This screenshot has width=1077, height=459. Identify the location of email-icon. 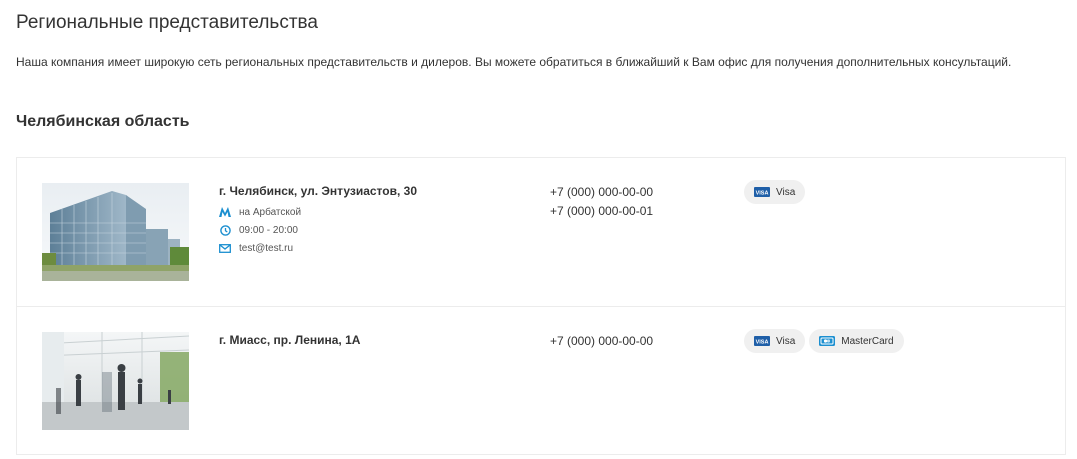
(225, 248).